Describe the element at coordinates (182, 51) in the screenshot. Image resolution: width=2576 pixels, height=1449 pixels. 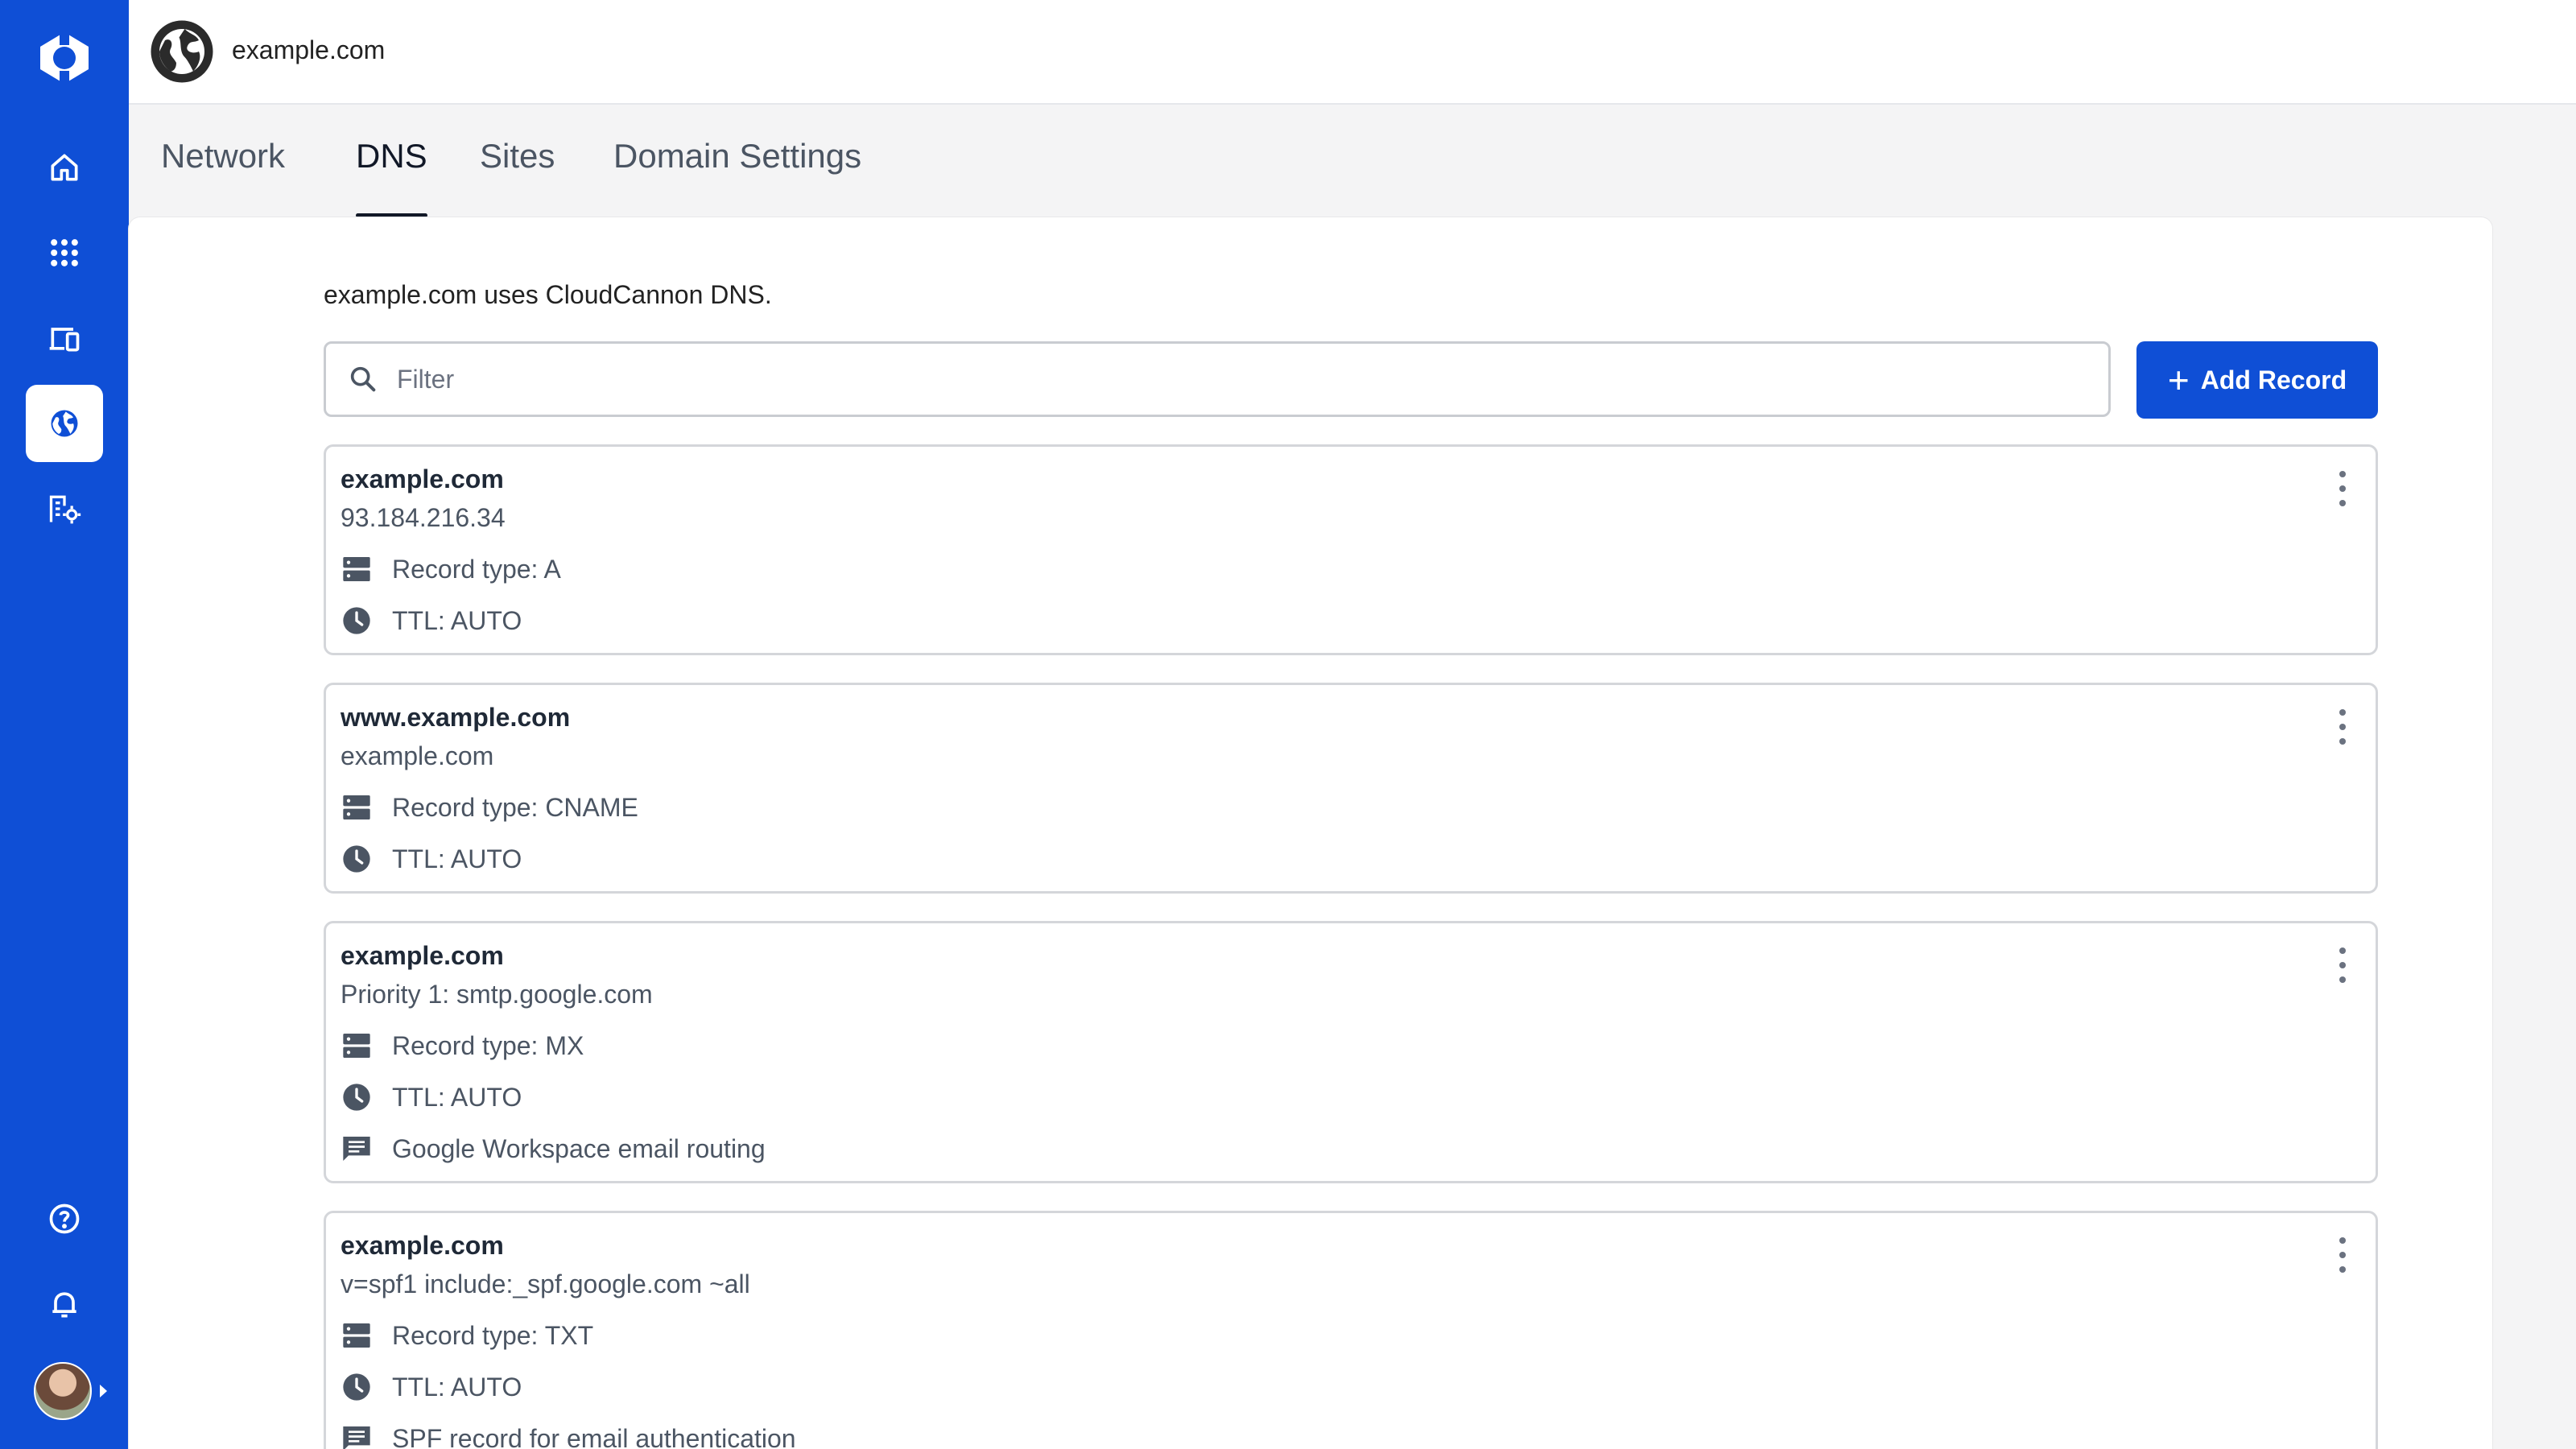
I see `site-globe-icon` at that location.